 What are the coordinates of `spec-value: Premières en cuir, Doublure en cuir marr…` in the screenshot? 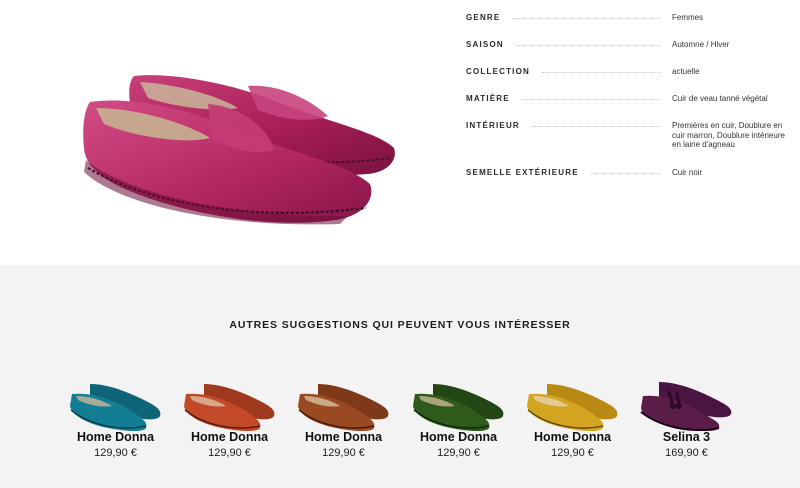 It's located at (728, 135).